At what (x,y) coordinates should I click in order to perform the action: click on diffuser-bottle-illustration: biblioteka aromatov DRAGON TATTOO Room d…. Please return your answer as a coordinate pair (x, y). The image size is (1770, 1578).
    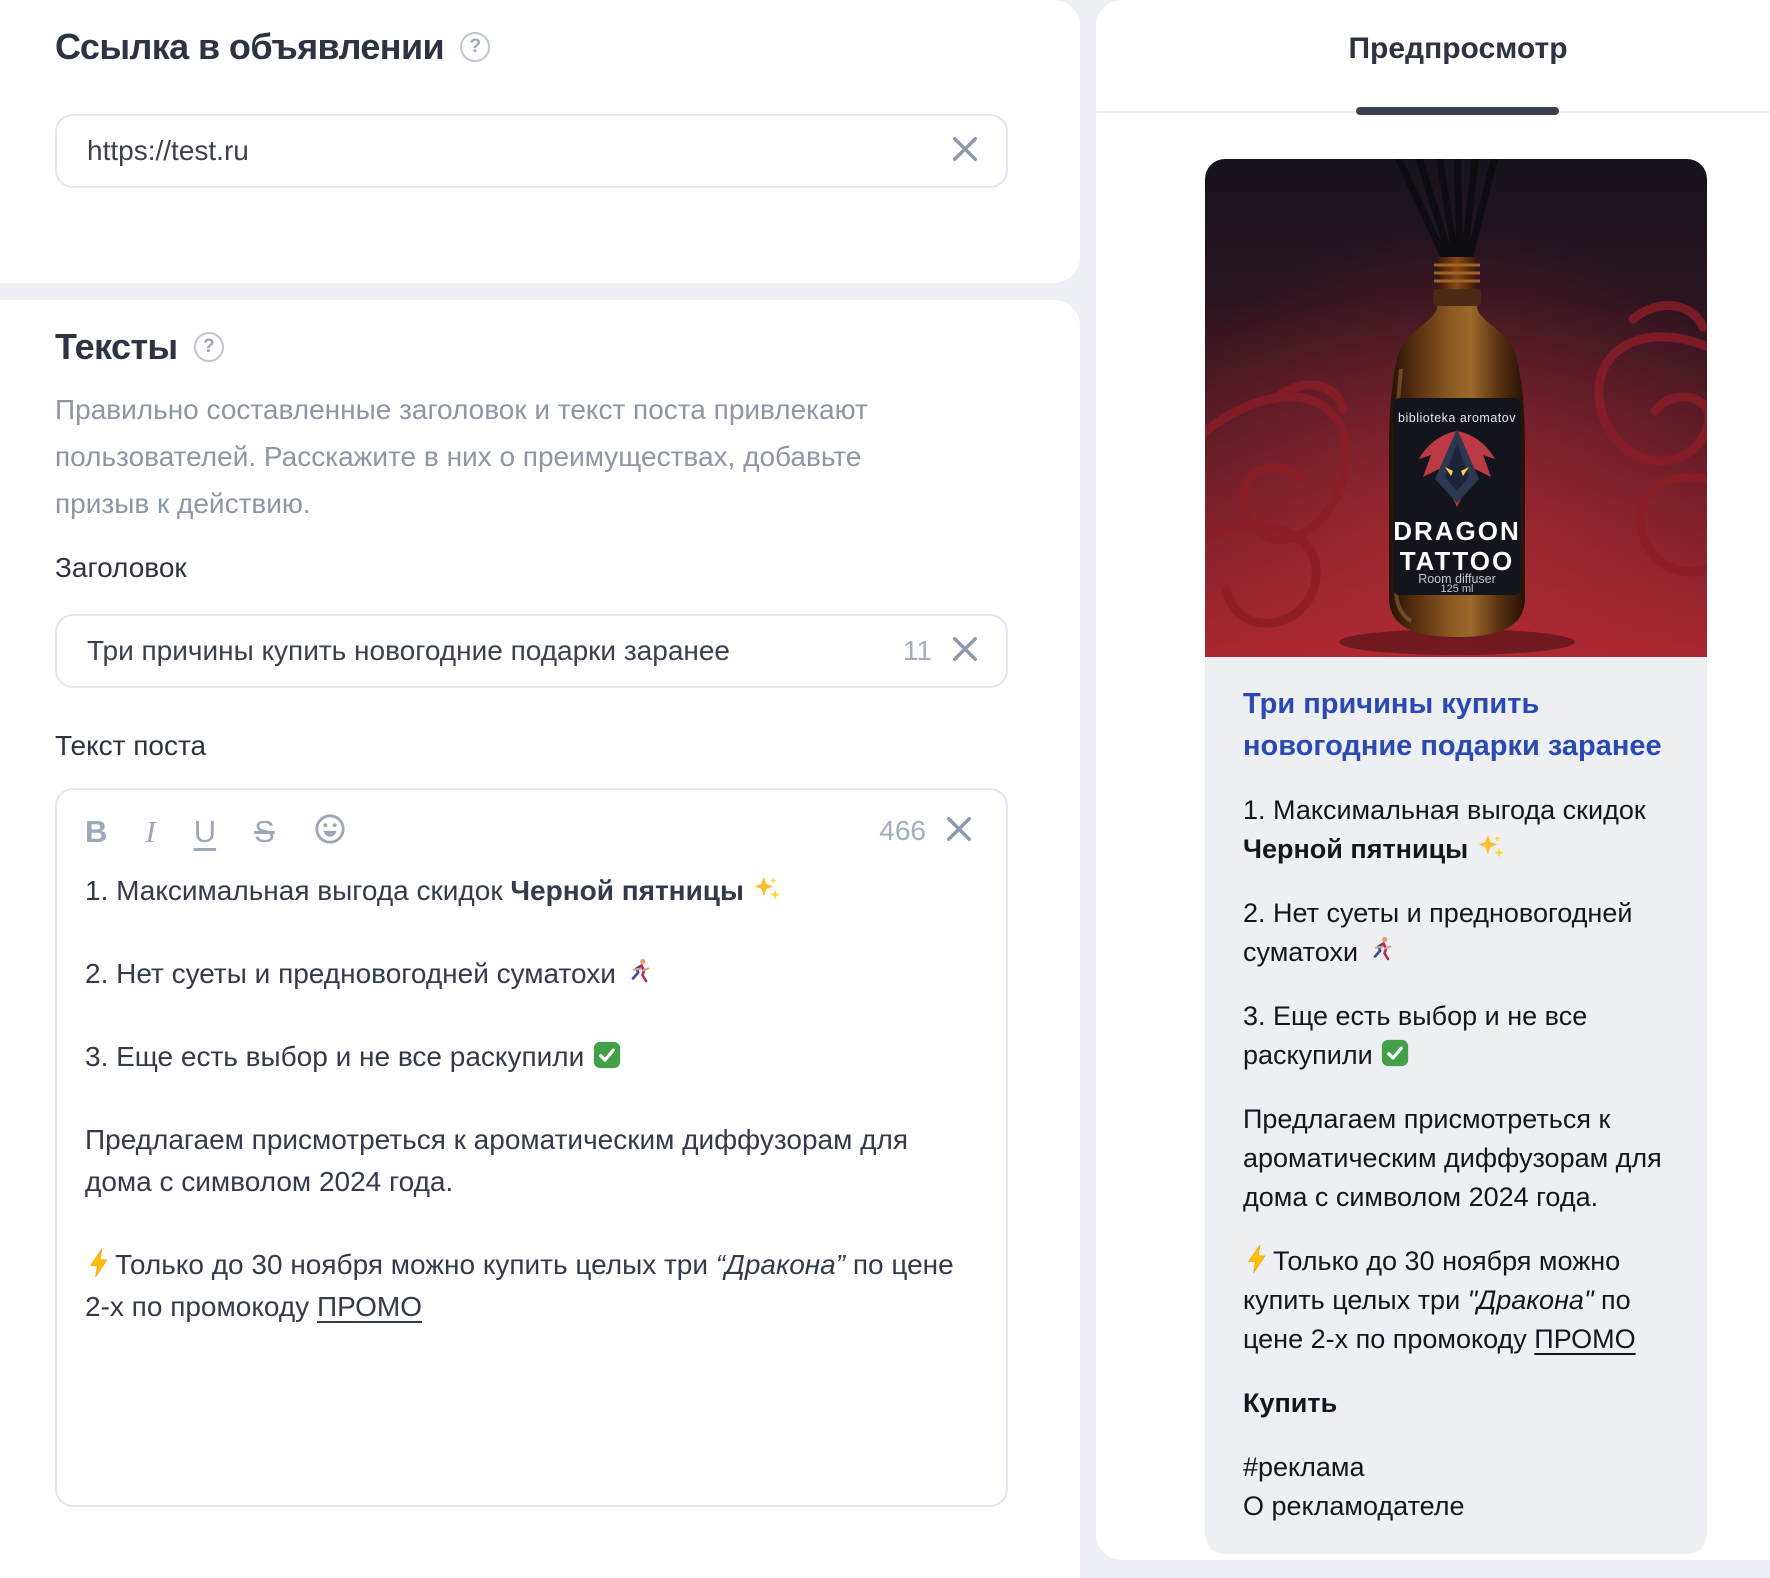
    Looking at the image, I should click on (1456, 408).